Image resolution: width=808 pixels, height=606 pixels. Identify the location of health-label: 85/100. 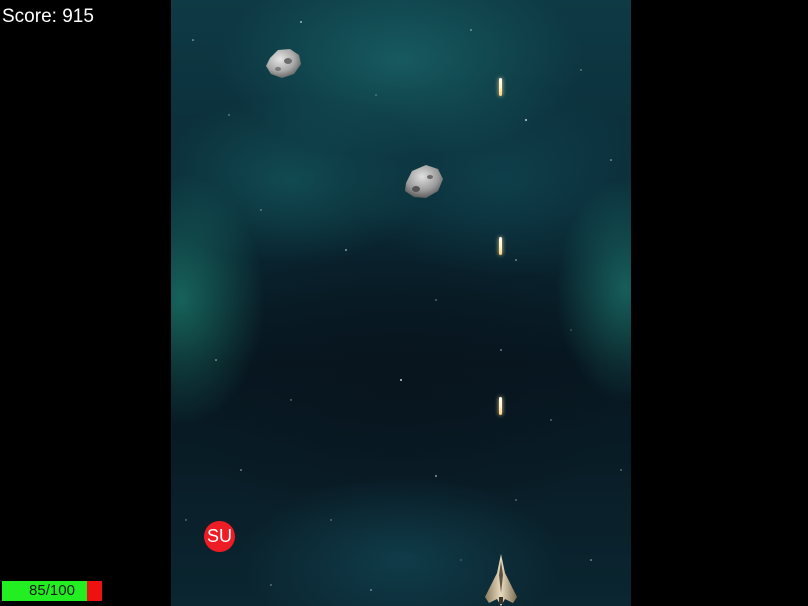
(52, 590).